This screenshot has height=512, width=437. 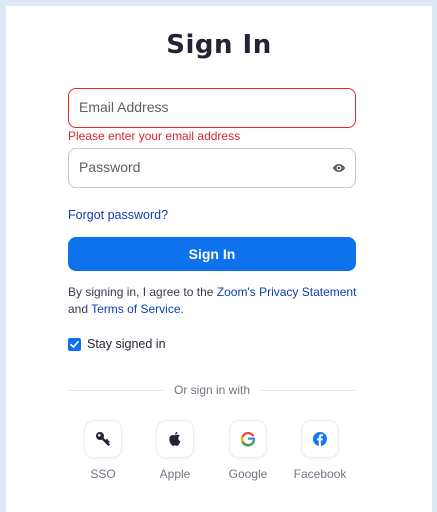 I want to click on google-sign-in-button: Google, so click(x=248, y=450).